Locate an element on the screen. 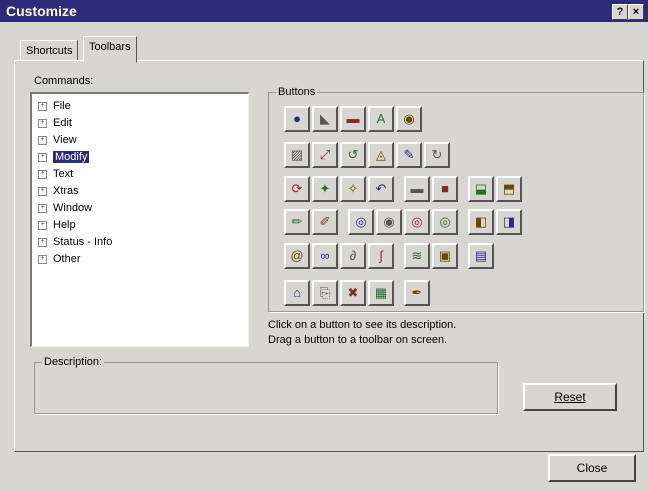  pen-icon: ✎ is located at coordinates (409, 155).